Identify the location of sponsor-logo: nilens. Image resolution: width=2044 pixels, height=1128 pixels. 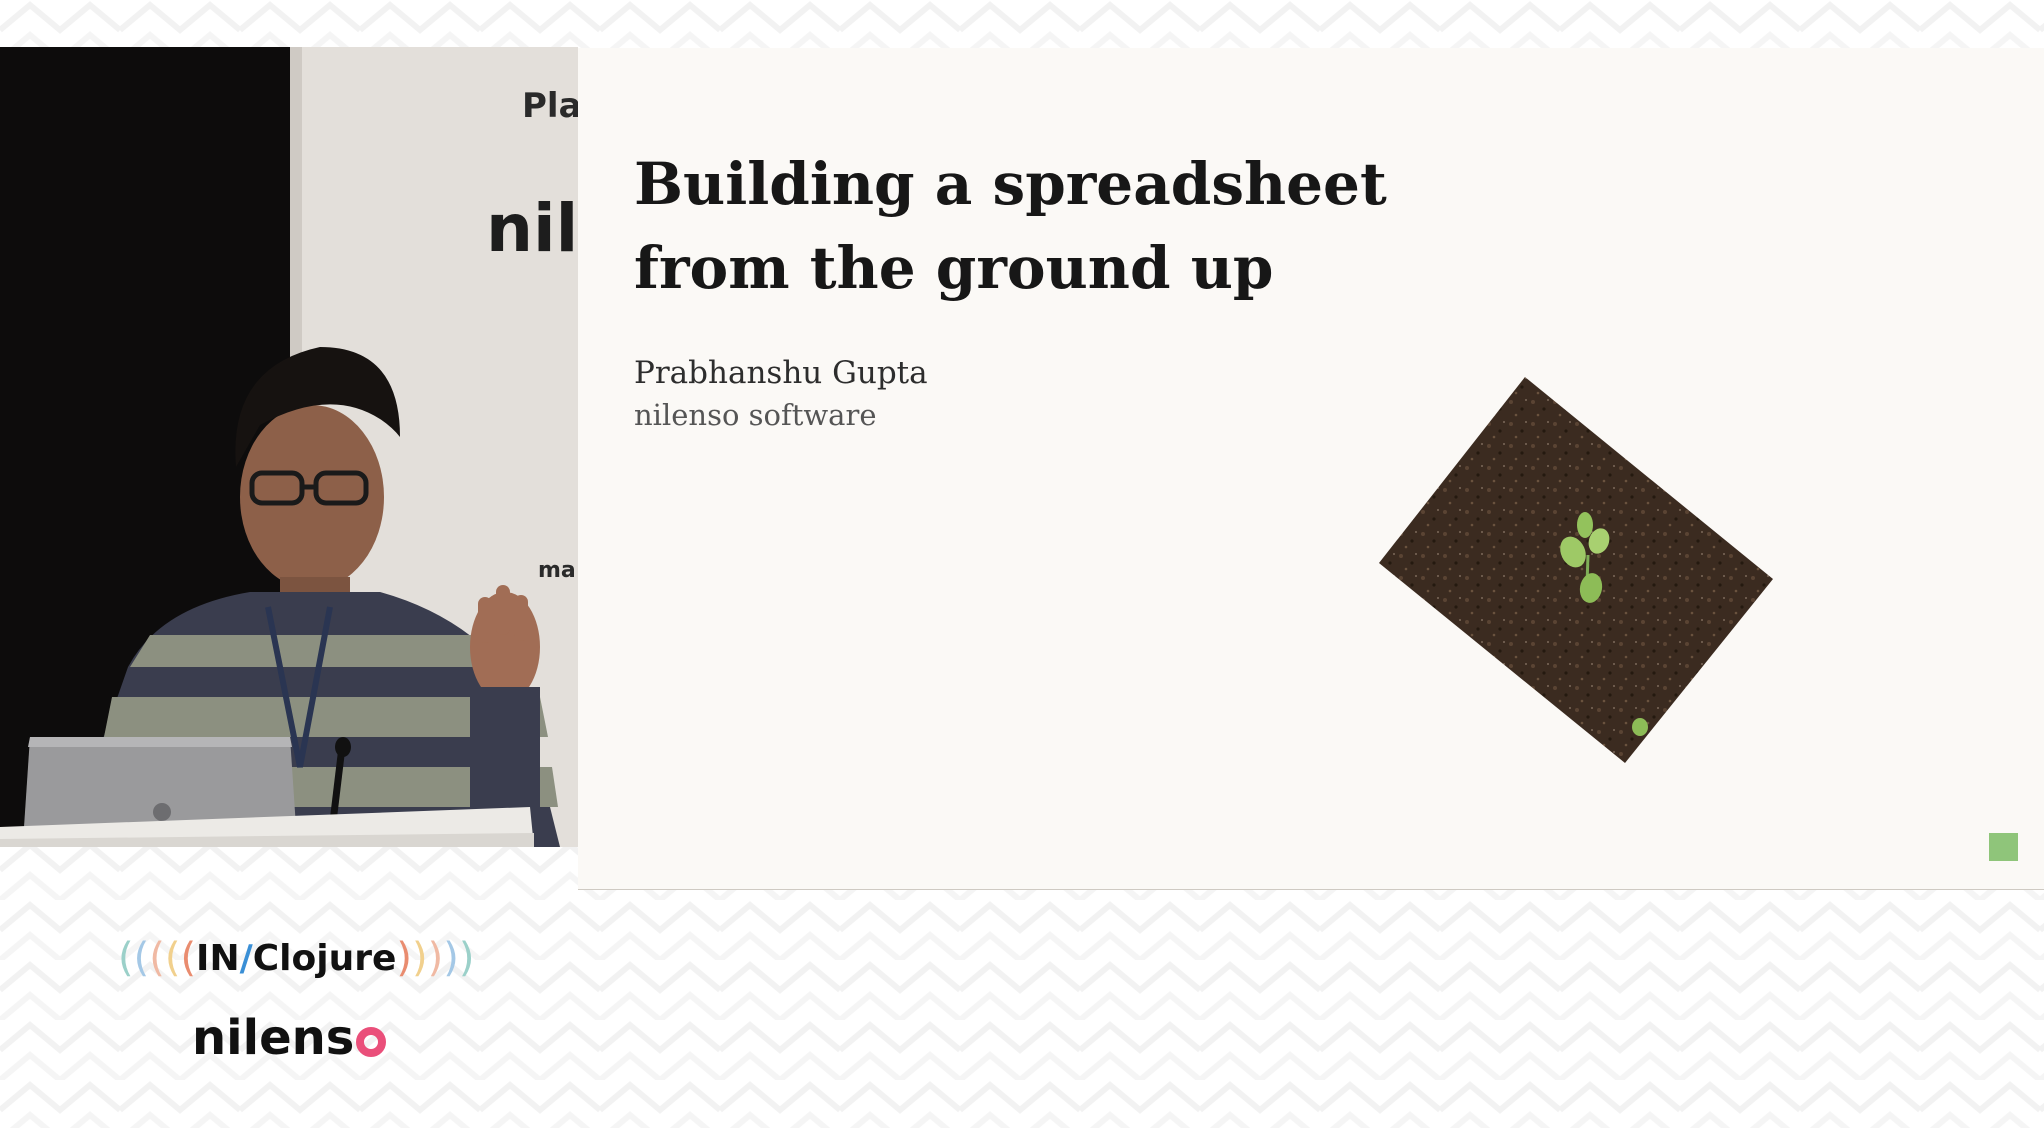
(289, 1038).